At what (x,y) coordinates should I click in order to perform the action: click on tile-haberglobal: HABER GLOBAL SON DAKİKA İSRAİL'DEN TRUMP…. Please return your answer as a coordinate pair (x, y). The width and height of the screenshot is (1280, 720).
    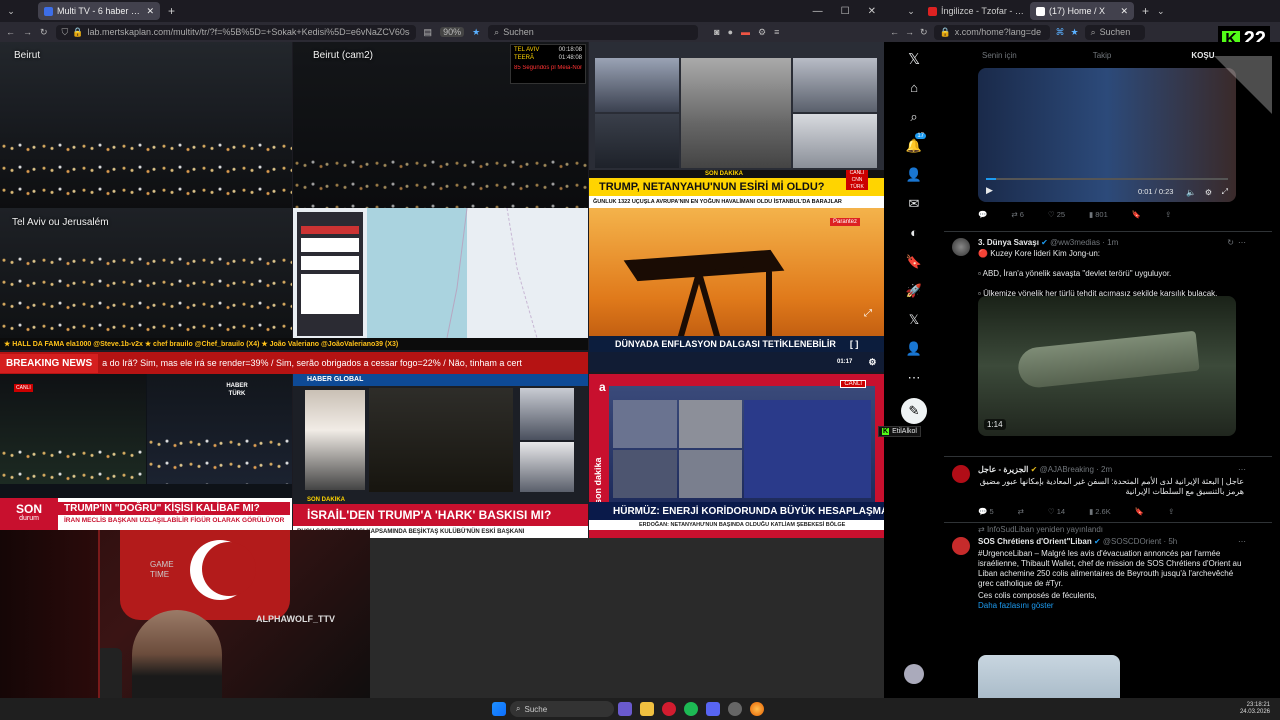
    Looking at the image, I should click on (440, 456).